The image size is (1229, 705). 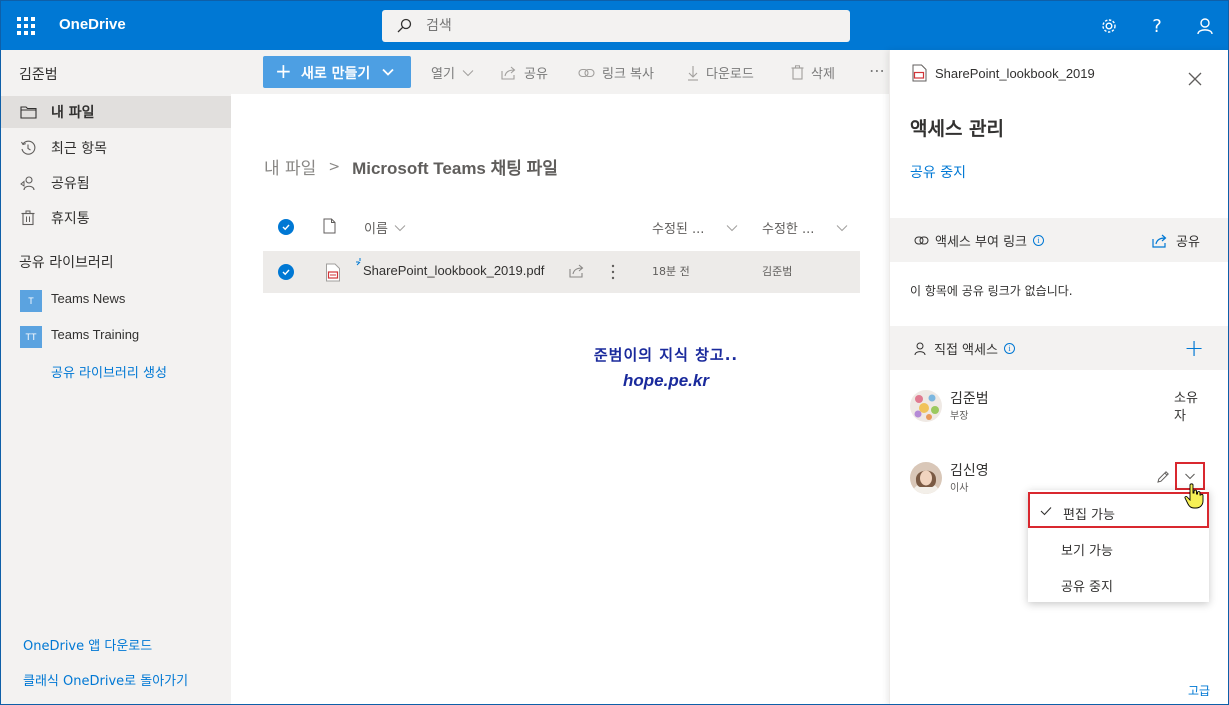 What do you see at coordinates (92, 24) in the screenshot?
I see `app-brand: OneDrive` at bounding box center [92, 24].